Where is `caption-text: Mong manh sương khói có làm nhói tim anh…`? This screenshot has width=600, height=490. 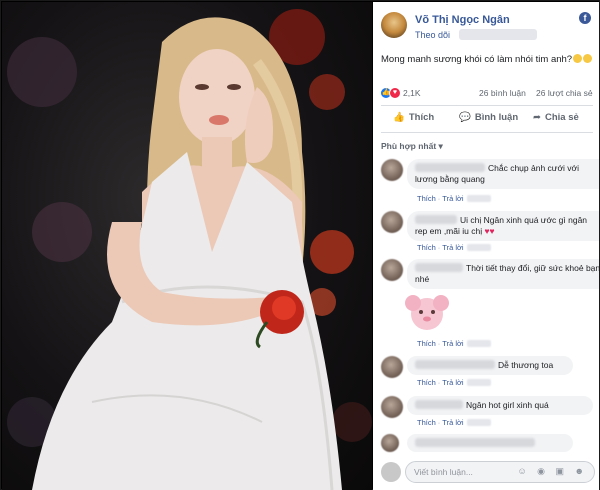
caption-text: Mong manh sương khói có làm nhói tim anh… is located at coordinates (477, 59).